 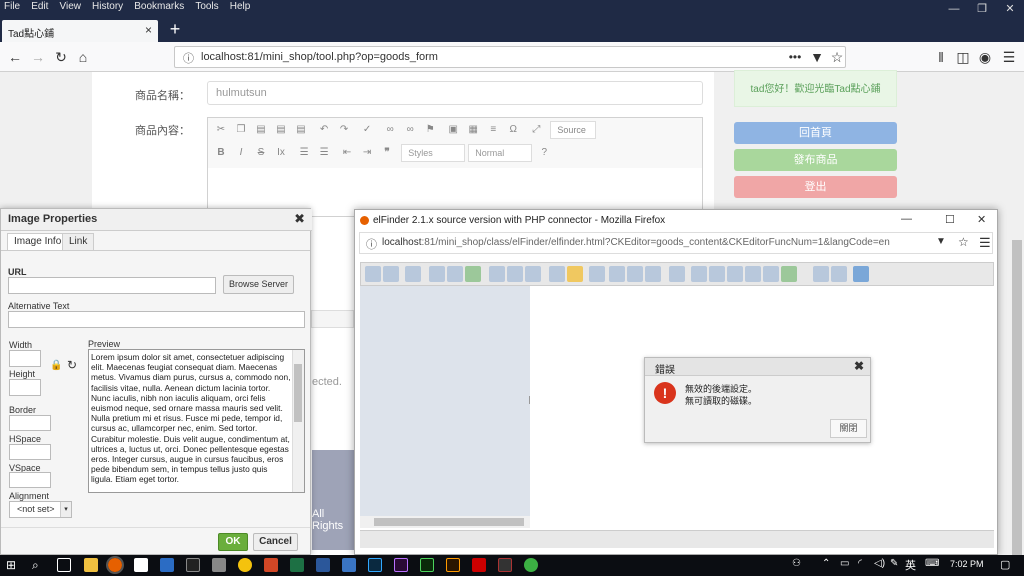 What do you see at coordinates (427, 565) in the screenshot?
I see `dreamweaver-icon` at bounding box center [427, 565].